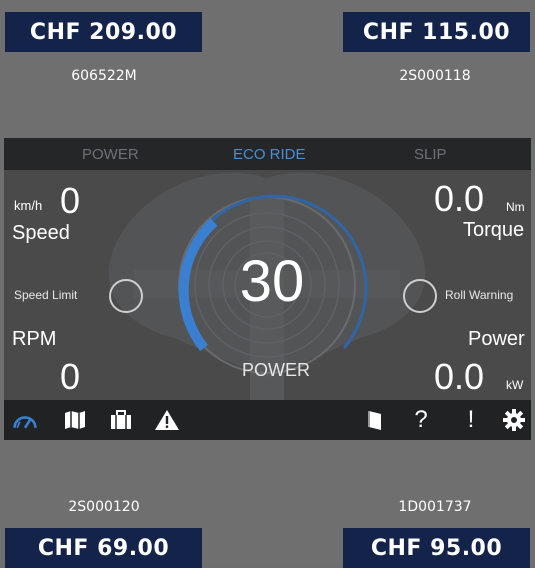 This screenshot has height=568, width=535. I want to click on price-tag-bottom-left: CHF 69.00, so click(103, 548).